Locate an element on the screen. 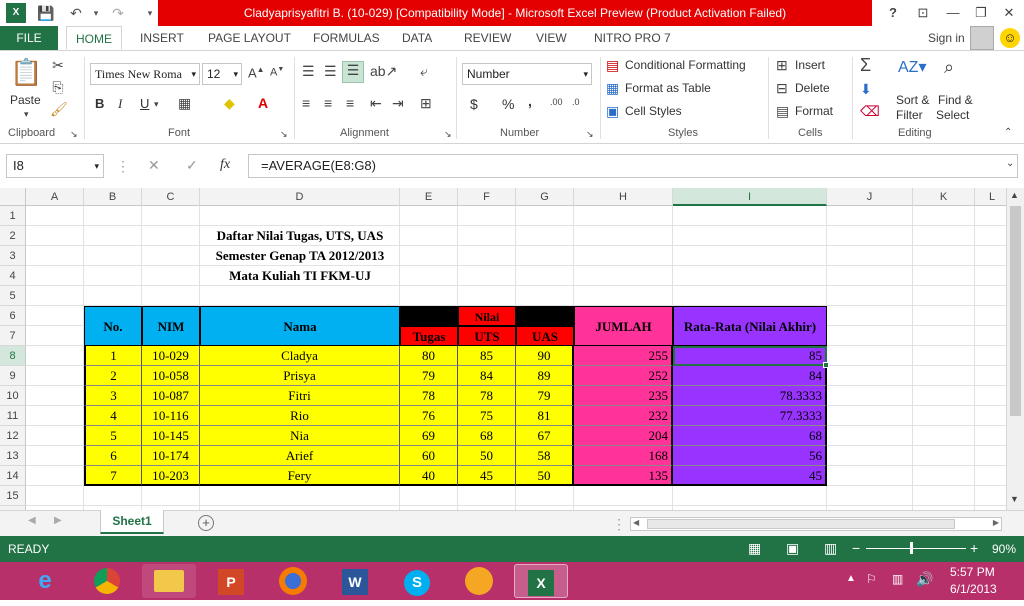  scroll-up-icon: ▲ is located at coordinates (1014, 195).